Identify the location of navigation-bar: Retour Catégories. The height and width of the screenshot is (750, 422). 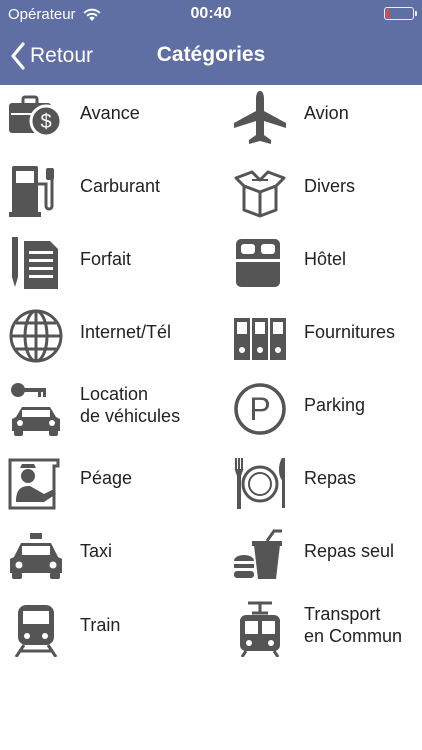
(211, 56).